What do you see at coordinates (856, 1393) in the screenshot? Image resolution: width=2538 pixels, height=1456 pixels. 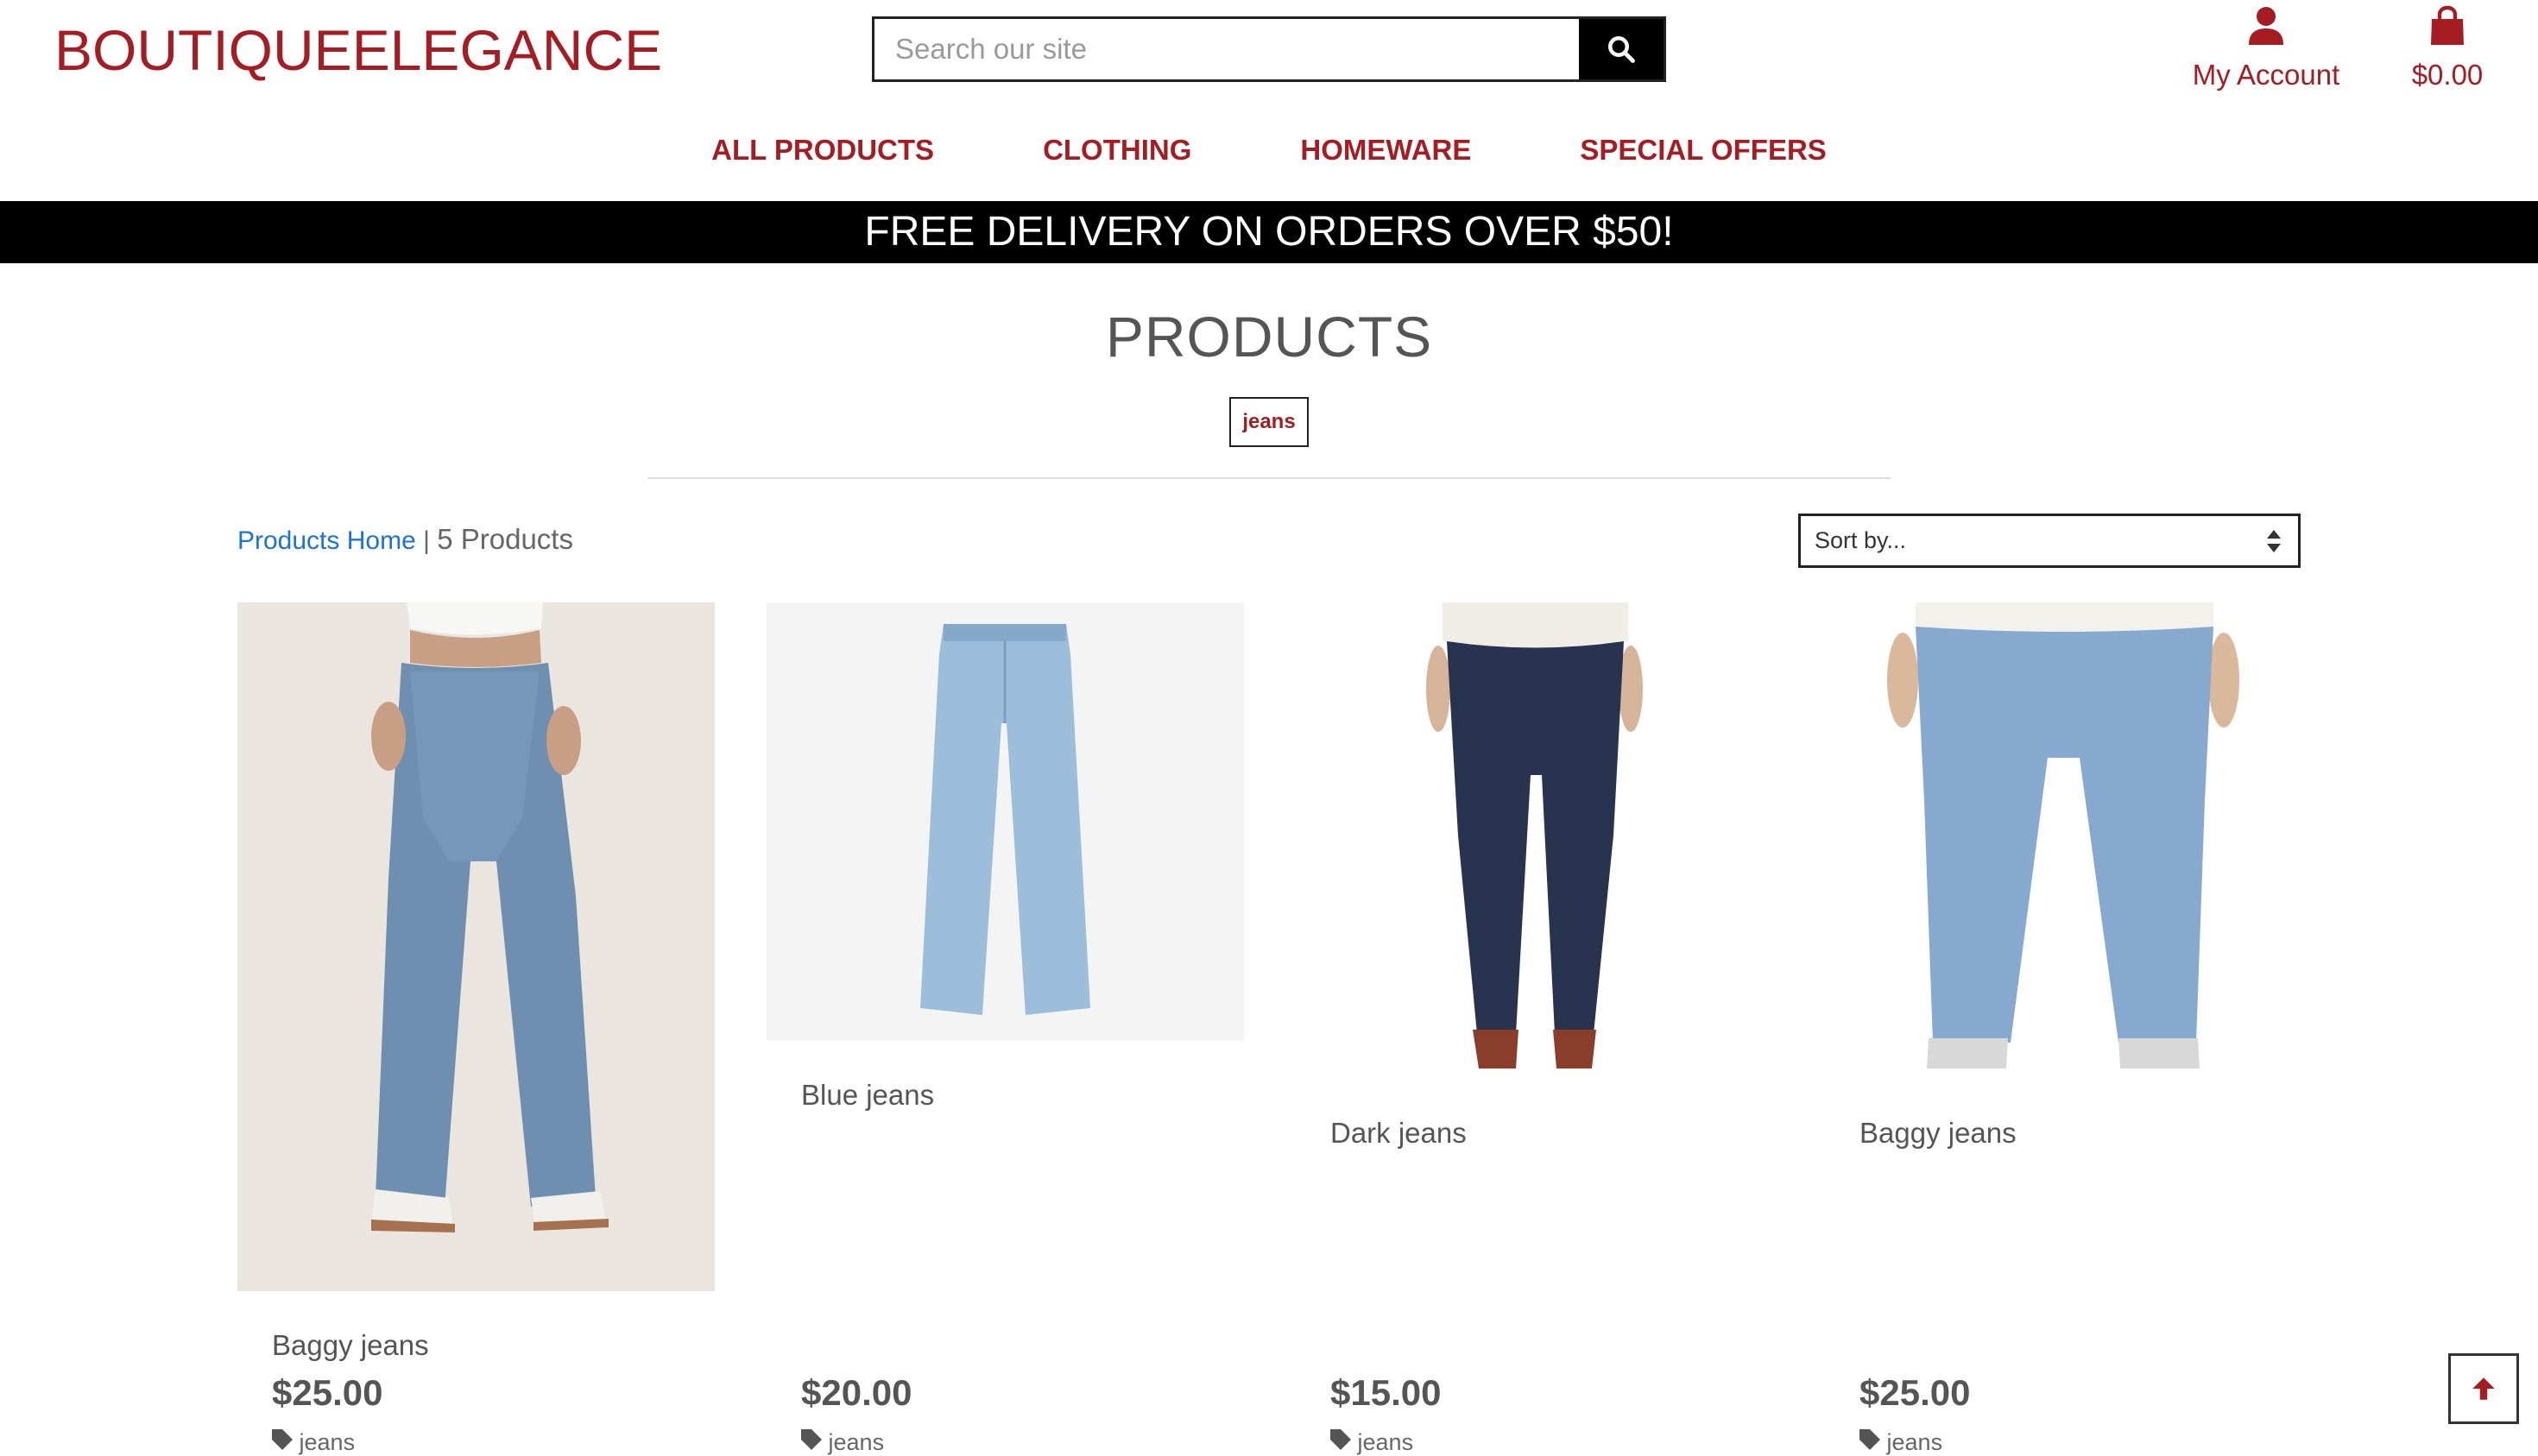 I see `product-price: $20.00` at bounding box center [856, 1393].